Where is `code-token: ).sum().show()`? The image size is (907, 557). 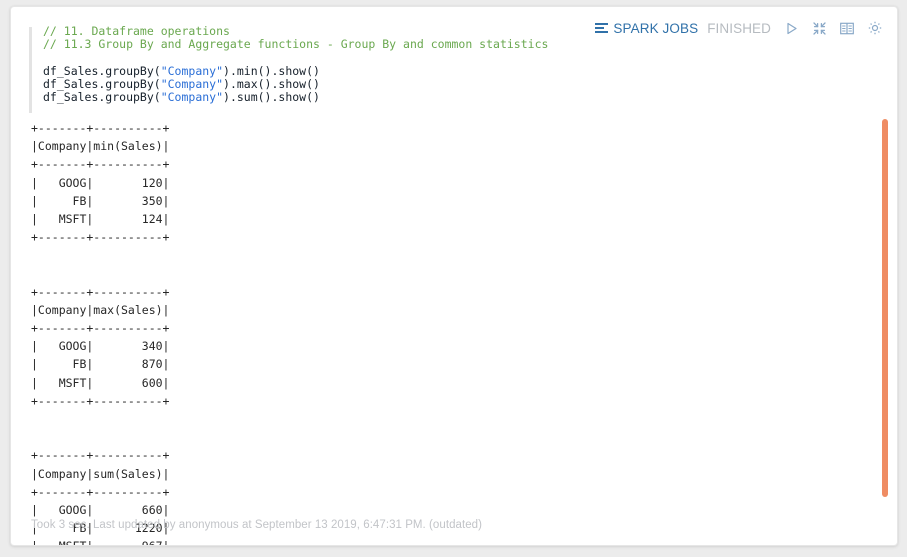
code-token: ).sum().show() is located at coordinates (271, 96).